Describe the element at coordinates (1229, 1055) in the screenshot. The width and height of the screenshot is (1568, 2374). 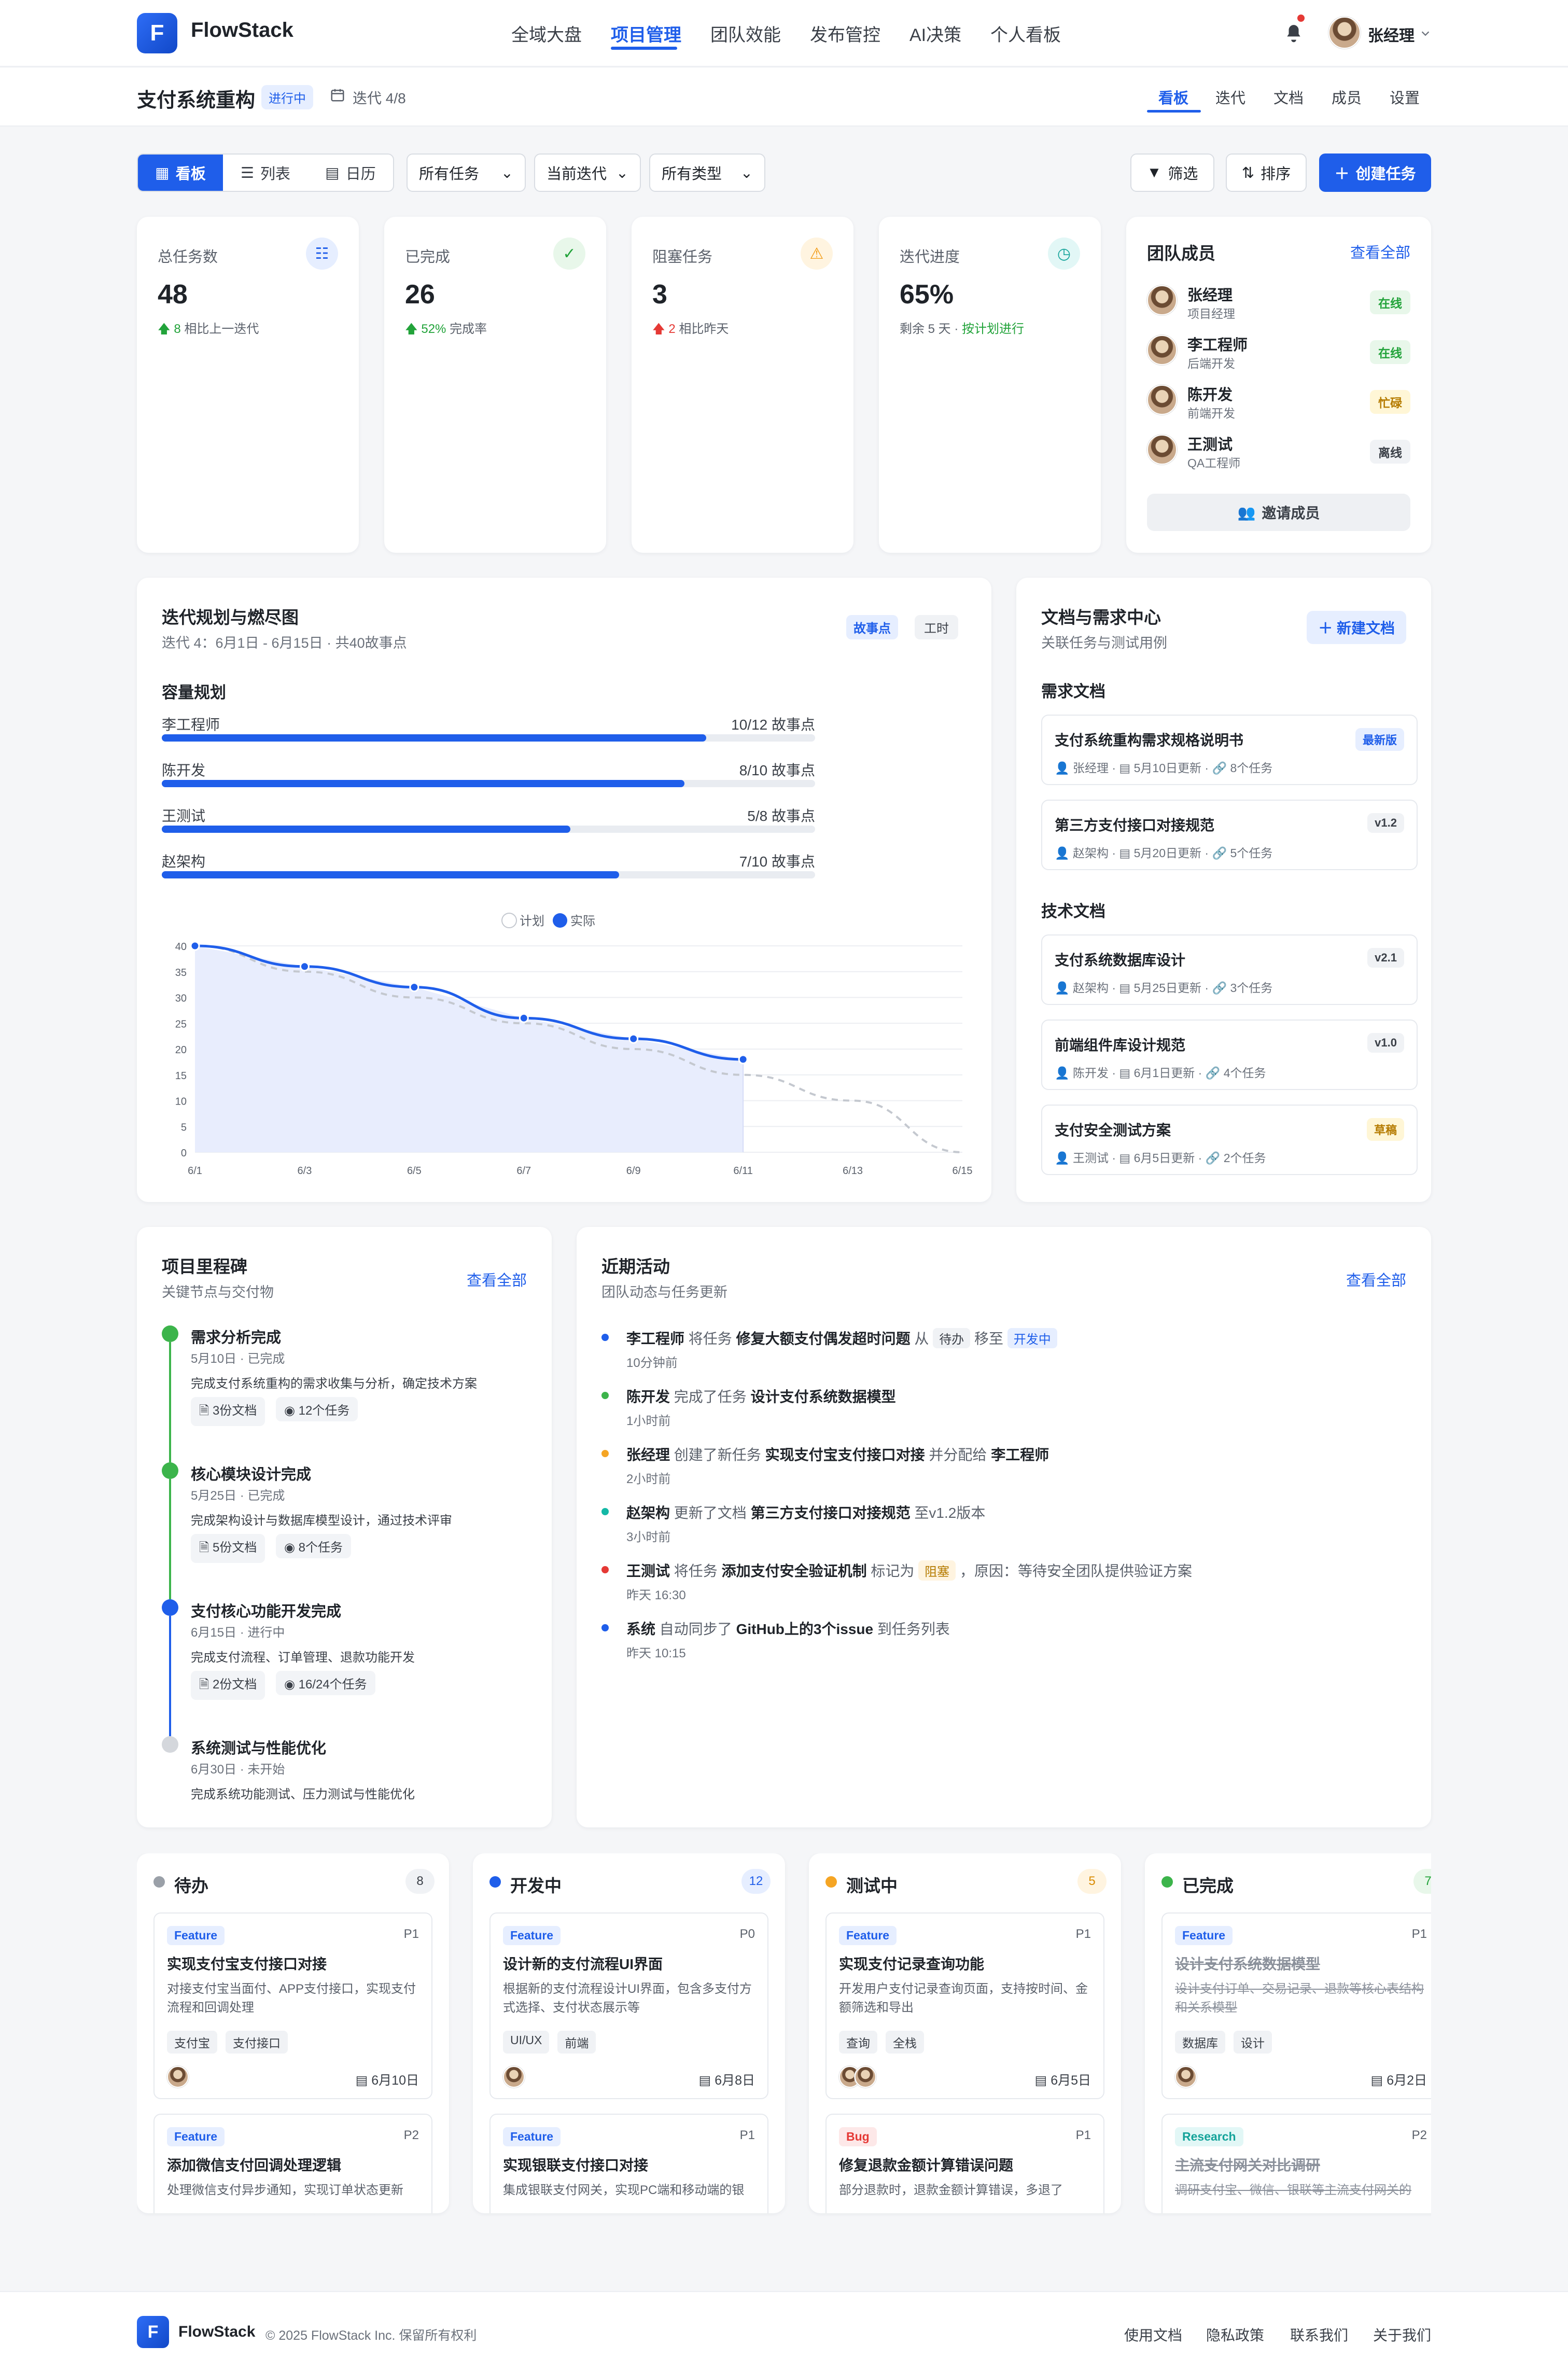
I see `doc-item: 前端组件库设计规范 v1.0 👤 陈开发 · ▤ 6月1日更新 · 🔗 4个任务` at that location.